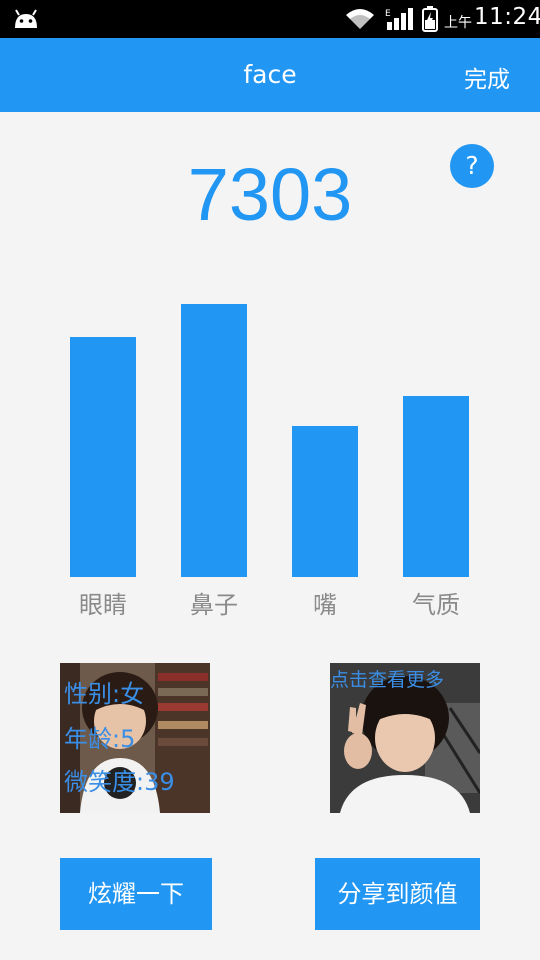  I want to click on page-title: face, so click(270, 74).